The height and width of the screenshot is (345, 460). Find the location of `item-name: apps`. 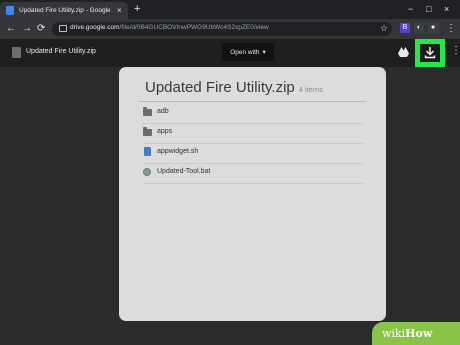

item-name: apps is located at coordinates (165, 131).